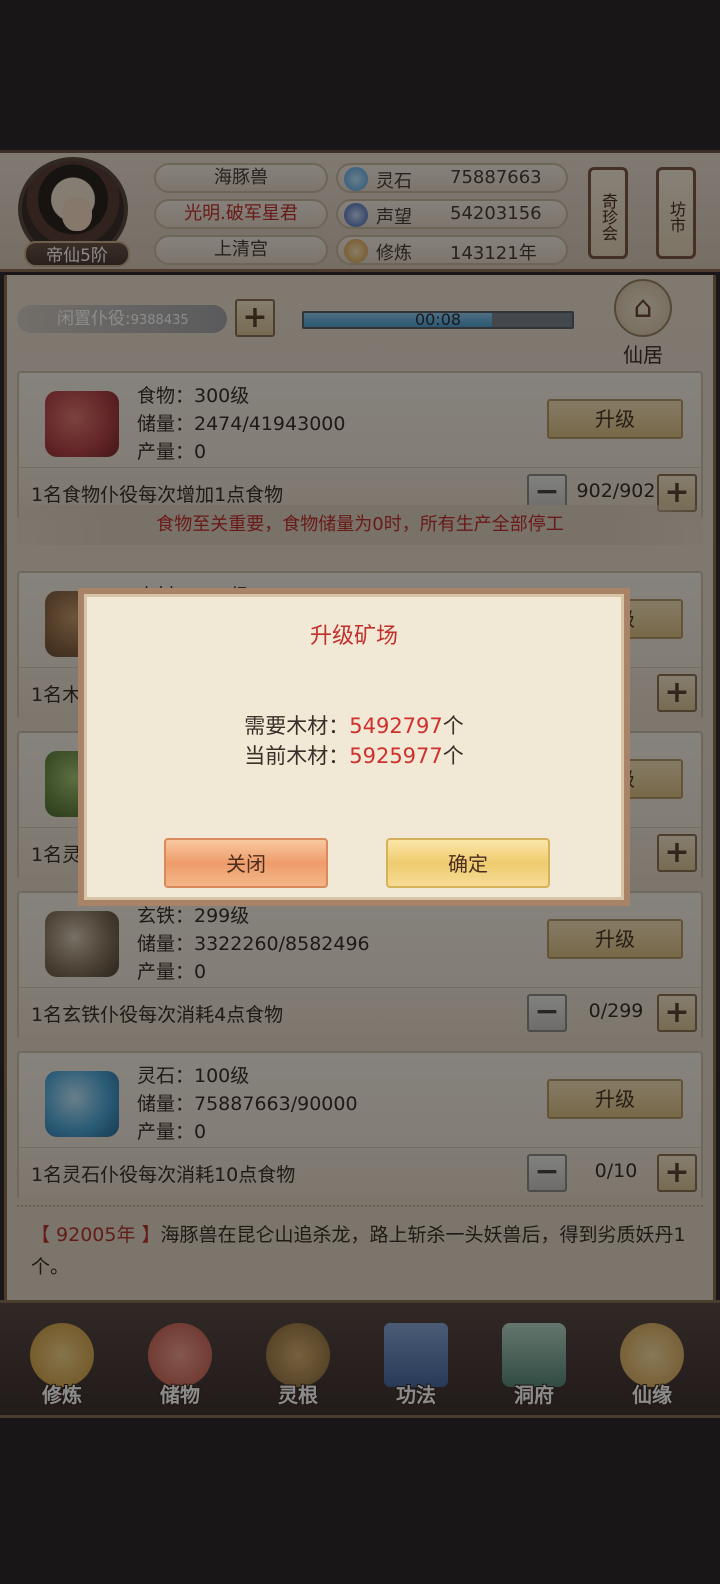 The image size is (720, 1584). I want to click on current-wood-line: 当前木材：5925977个, so click(354, 755).